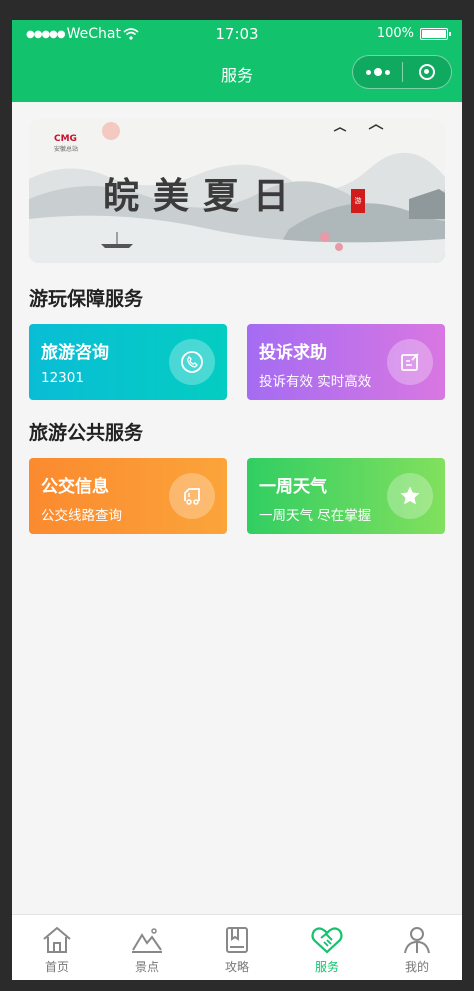 The width and height of the screenshot is (474, 991). I want to click on exit-mini-program-button, so click(427, 72).